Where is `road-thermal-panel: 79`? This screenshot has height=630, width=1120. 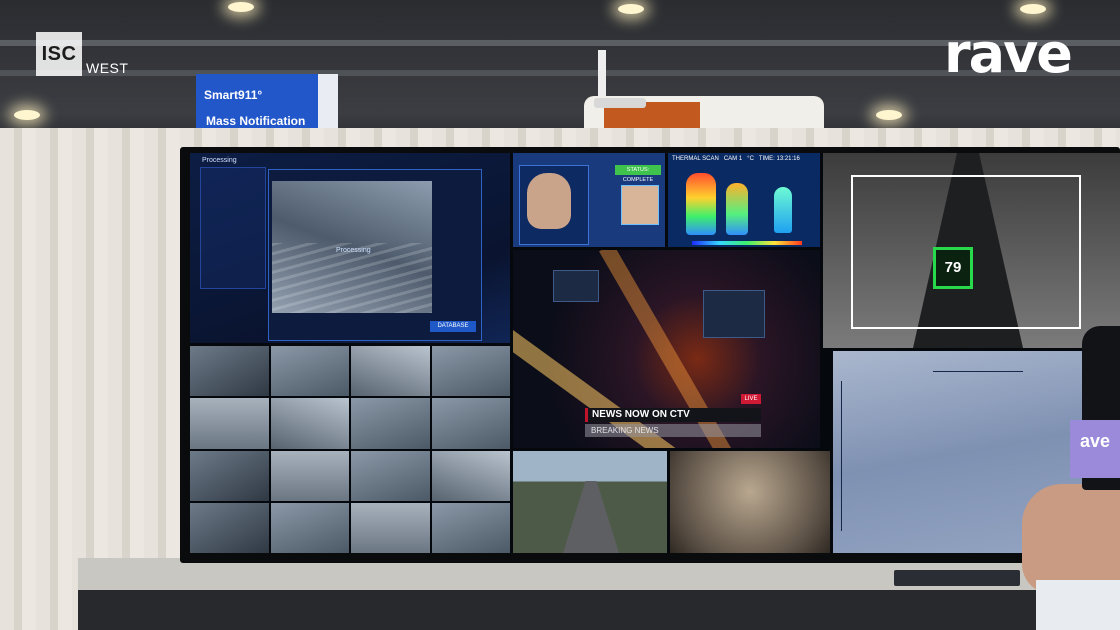 road-thermal-panel: 79 is located at coordinates (971, 250).